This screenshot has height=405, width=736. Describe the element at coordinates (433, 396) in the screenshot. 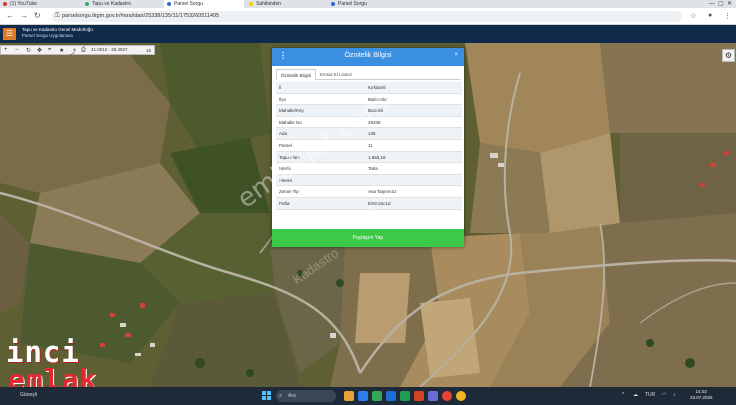

I see `teams-icon` at that location.